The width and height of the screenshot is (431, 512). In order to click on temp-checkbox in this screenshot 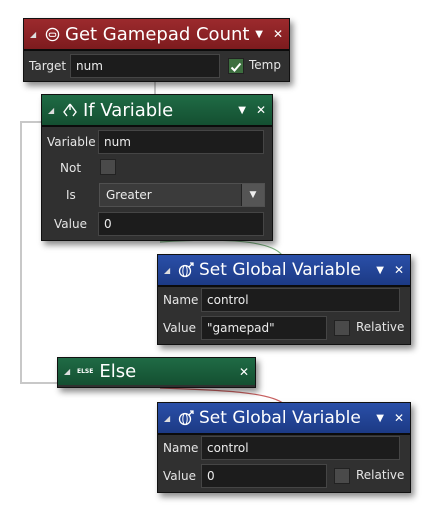, I will do `click(236, 66)`.